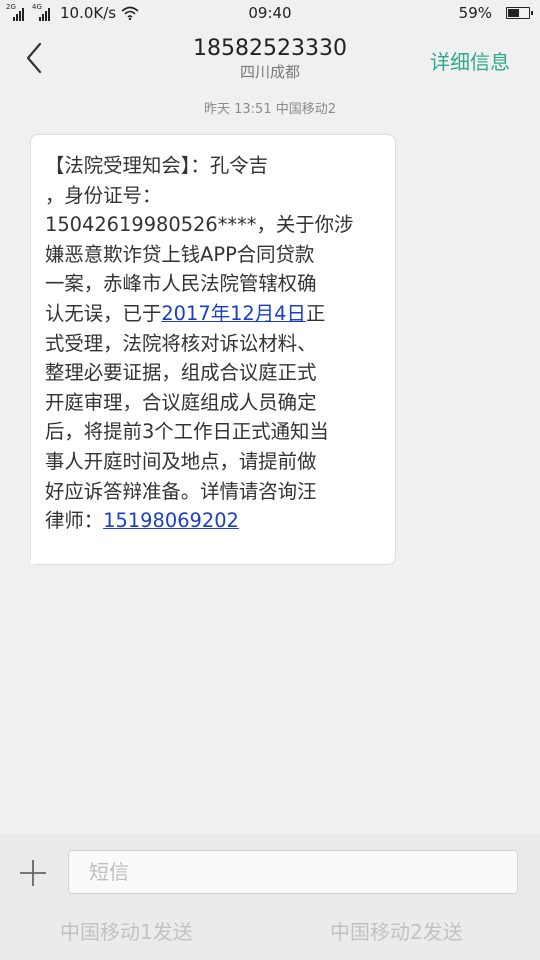 The height and width of the screenshot is (960, 540). Describe the element at coordinates (187, 432) in the screenshot. I see `message-line: 后，将提前3个工作日正式通知当` at that location.